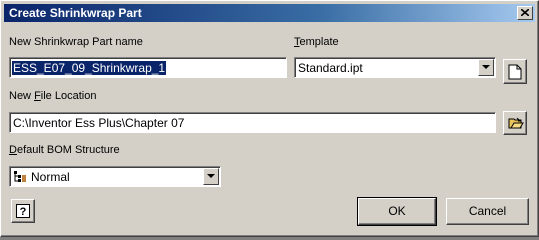  I want to click on close-button, so click(525, 13).